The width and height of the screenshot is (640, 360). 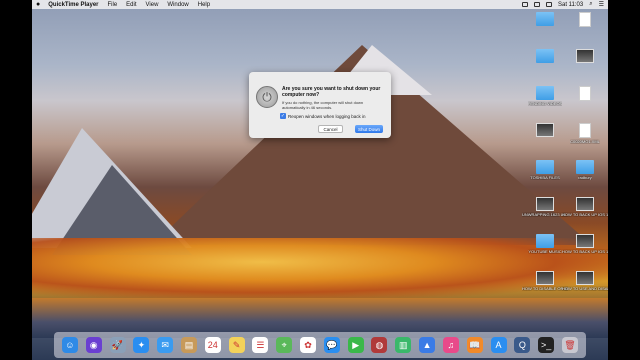 What do you see at coordinates (236, 345) in the screenshot?
I see `notes-icon: ✎` at bounding box center [236, 345].